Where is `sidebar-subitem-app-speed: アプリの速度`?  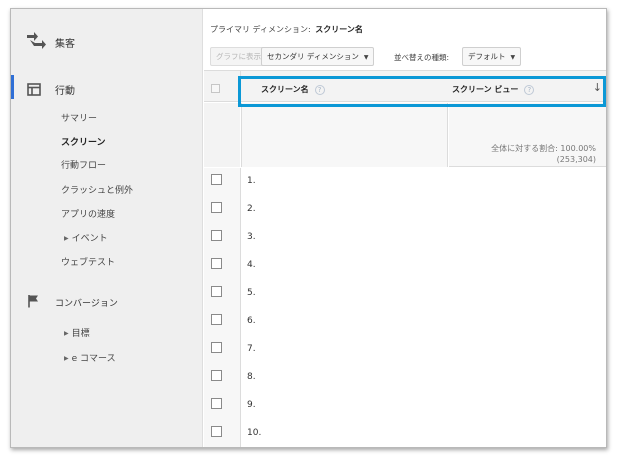 sidebar-subitem-app-speed: アプリの速度 is located at coordinates (88, 213).